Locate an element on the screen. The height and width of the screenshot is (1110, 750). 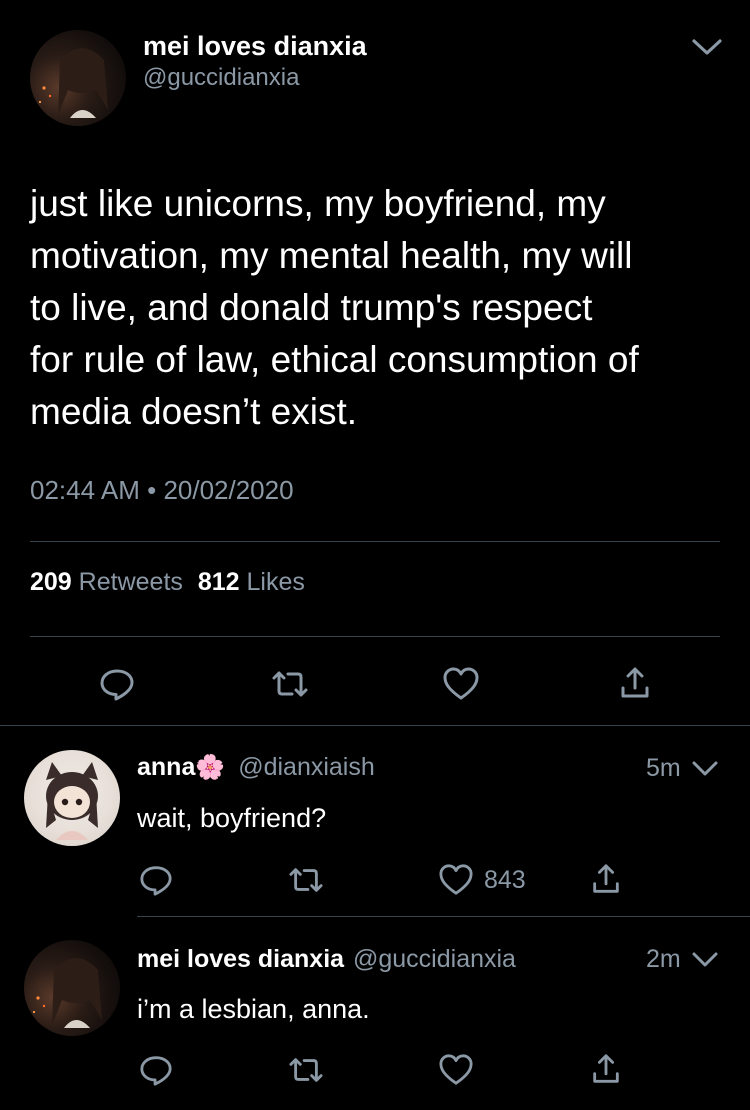
tweet-text-line: media doesn’t exist. is located at coordinates (194, 411).